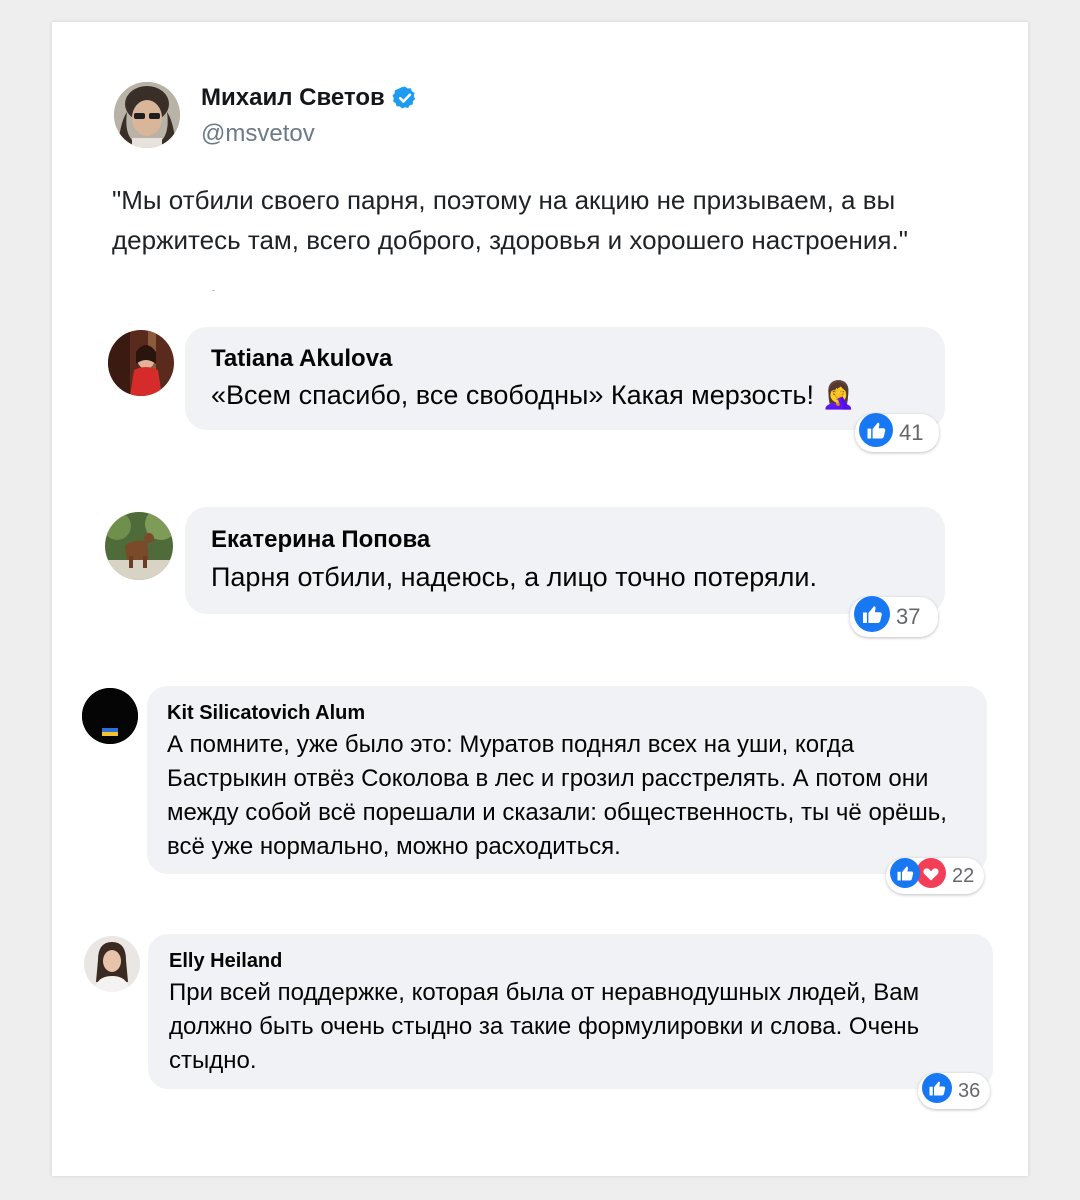  Describe the element at coordinates (258, 134) in the screenshot. I see `author-handle: @msvetov` at that location.